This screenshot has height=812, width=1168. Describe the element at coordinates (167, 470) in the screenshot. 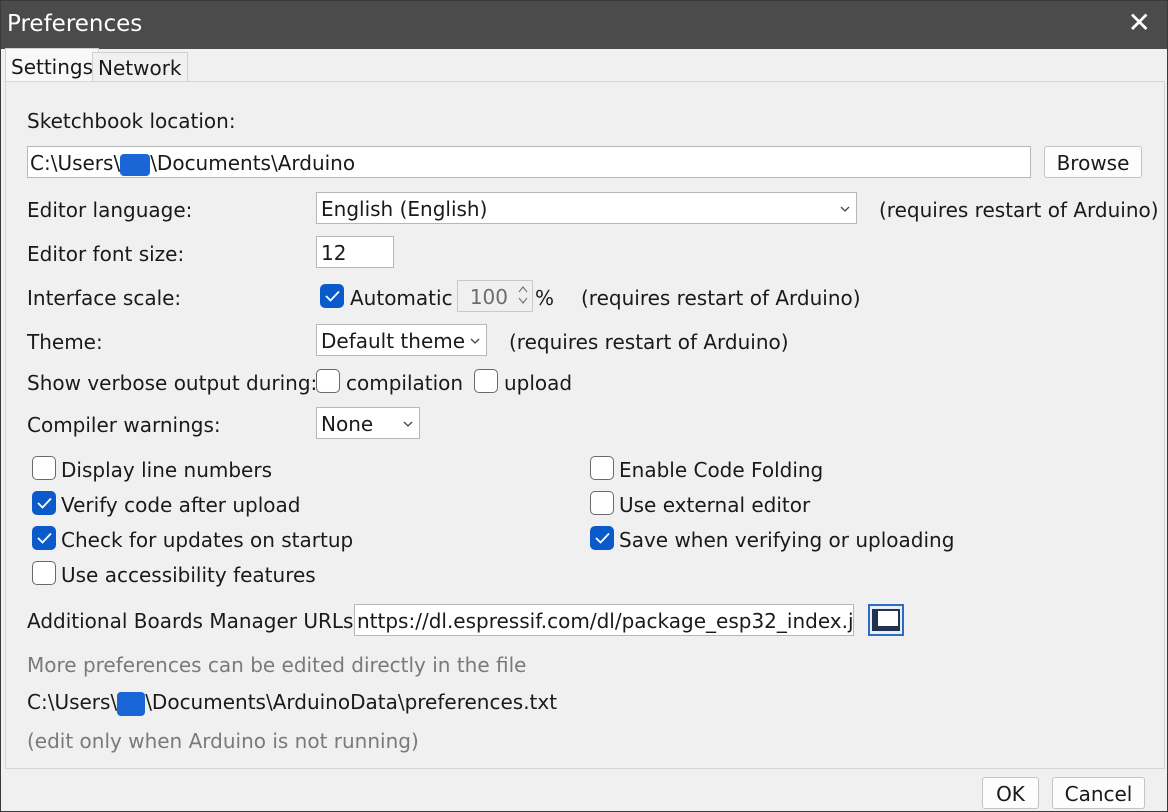

I see `display-line-numbers-label: Display line numbers` at that location.